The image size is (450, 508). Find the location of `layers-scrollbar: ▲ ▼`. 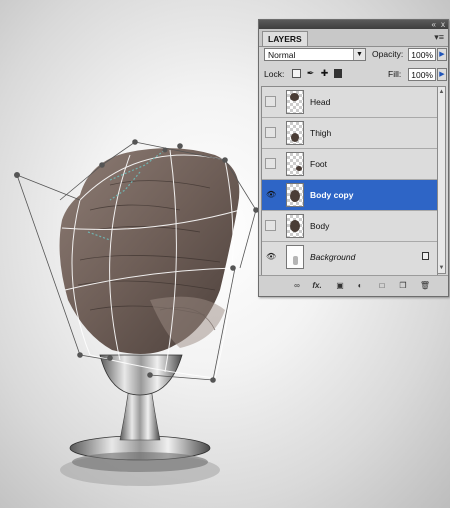

layers-scrollbar: ▲ ▼ is located at coordinates (441, 180).